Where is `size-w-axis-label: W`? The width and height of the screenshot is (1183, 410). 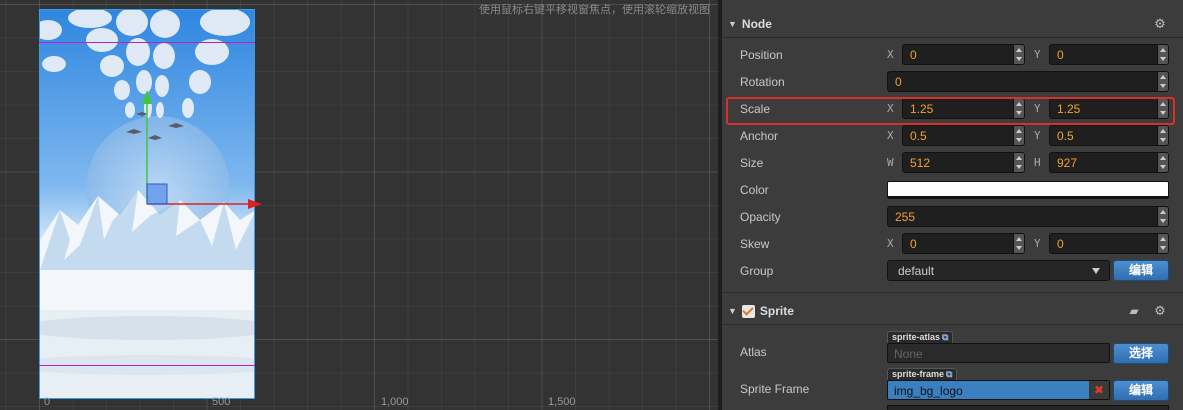 size-w-axis-label: W is located at coordinates (890, 162).